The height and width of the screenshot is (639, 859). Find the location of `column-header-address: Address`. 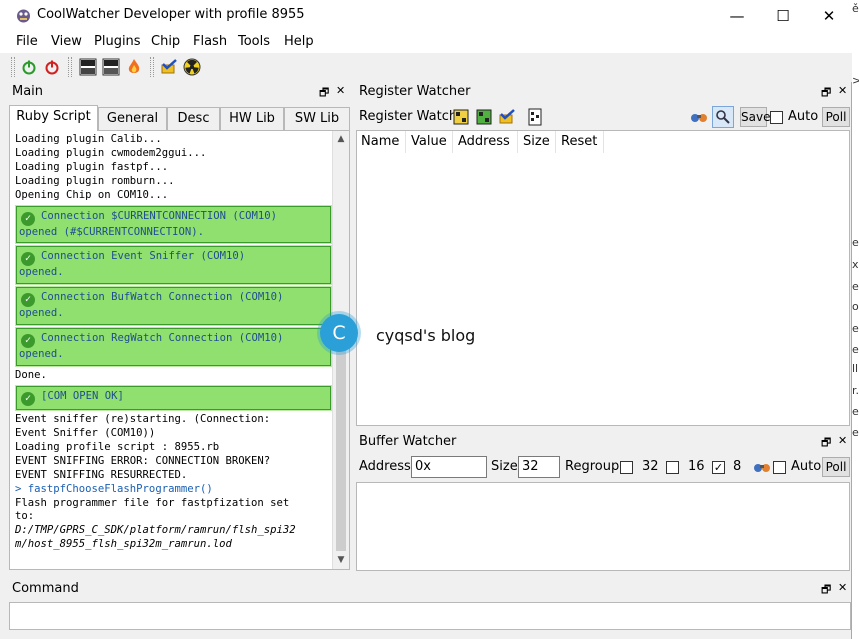

column-header-address: Address is located at coordinates (484, 141).